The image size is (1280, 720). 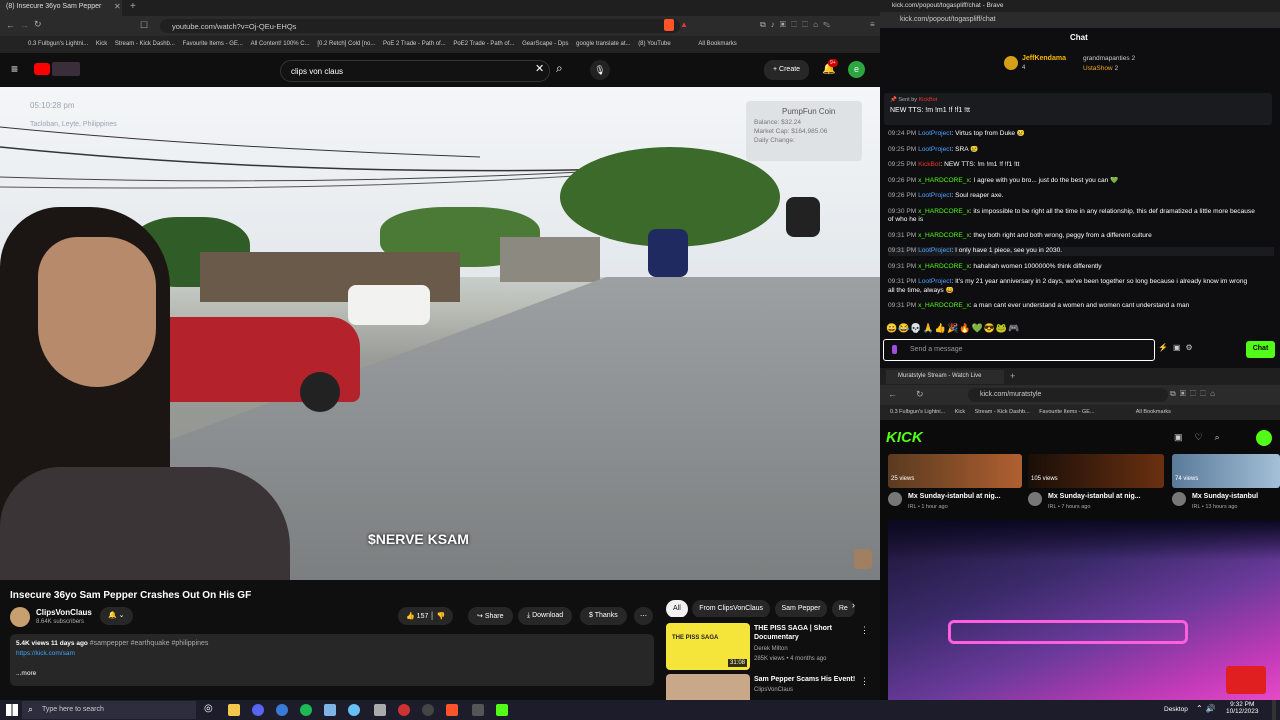 I want to click on edge-icon, so click(x=282, y=710).